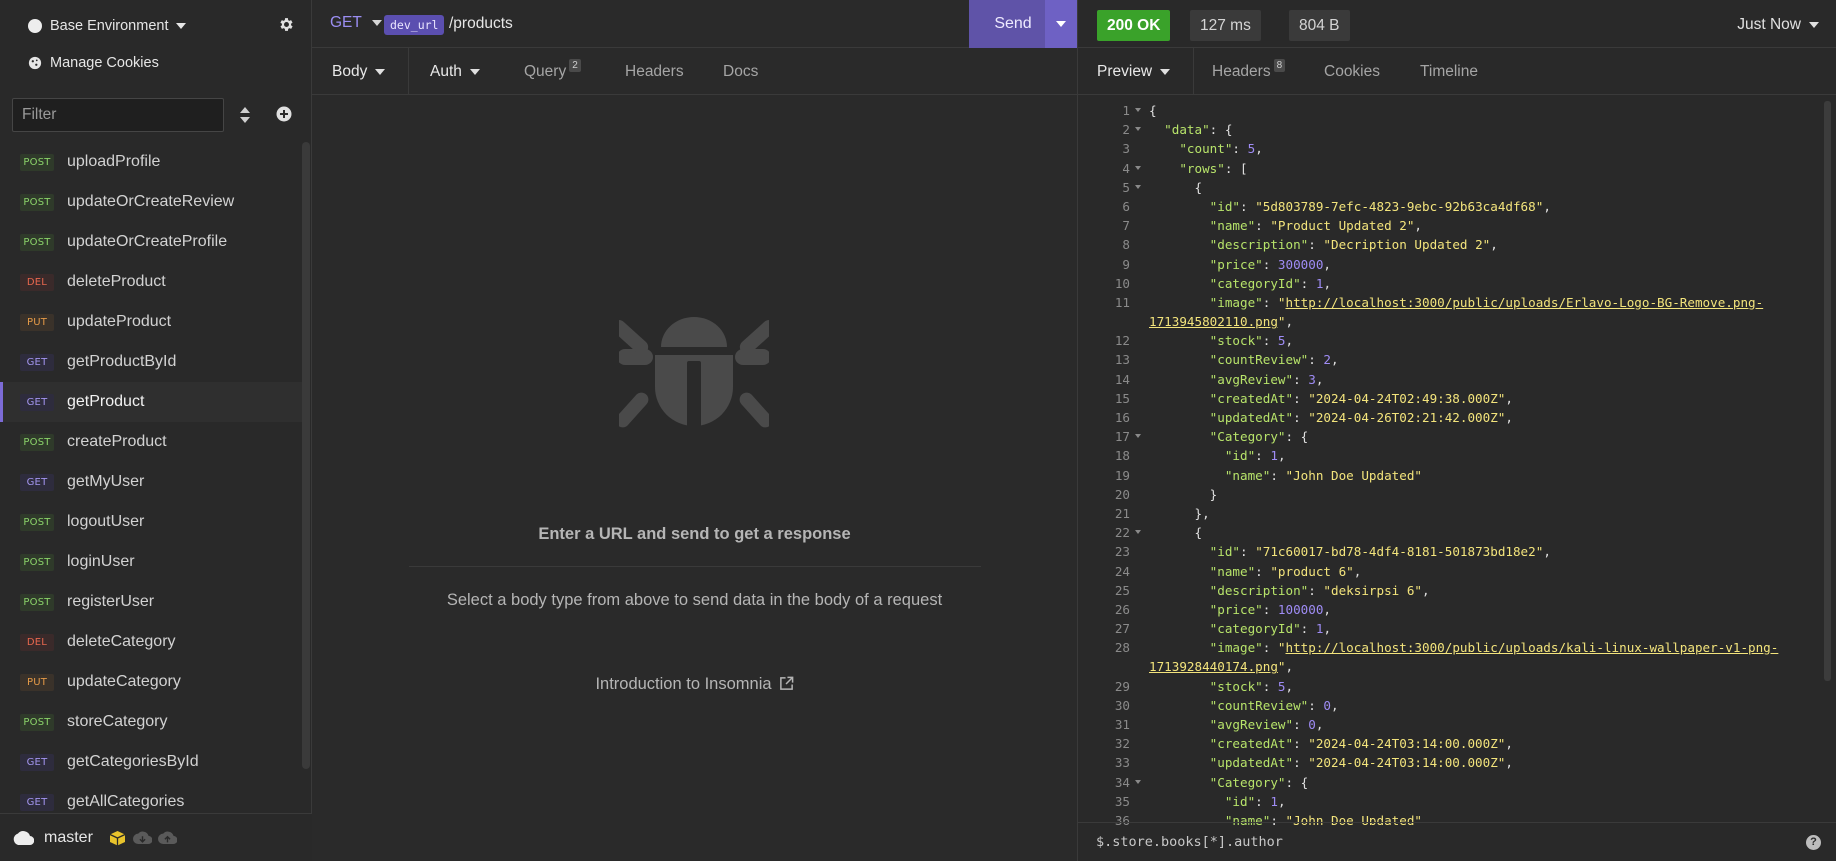 The image size is (1836, 861). What do you see at coordinates (359, 71) in the screenshot?
I see `tab-body: Body` at bounding box center [359, 71].